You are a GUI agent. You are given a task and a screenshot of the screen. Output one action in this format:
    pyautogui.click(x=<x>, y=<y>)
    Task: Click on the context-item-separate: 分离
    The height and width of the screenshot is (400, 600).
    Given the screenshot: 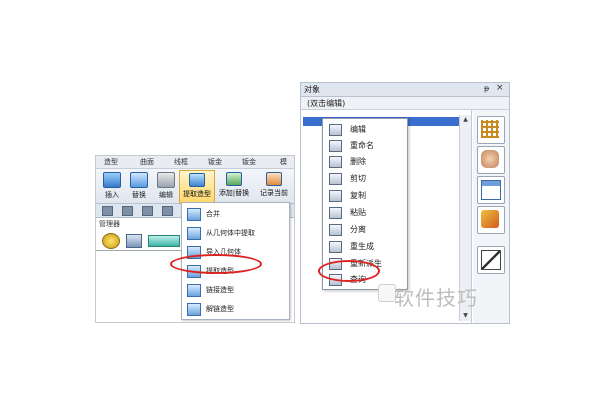 What is the action you would take?
    pyautogui.click(x=365, y=229)
    